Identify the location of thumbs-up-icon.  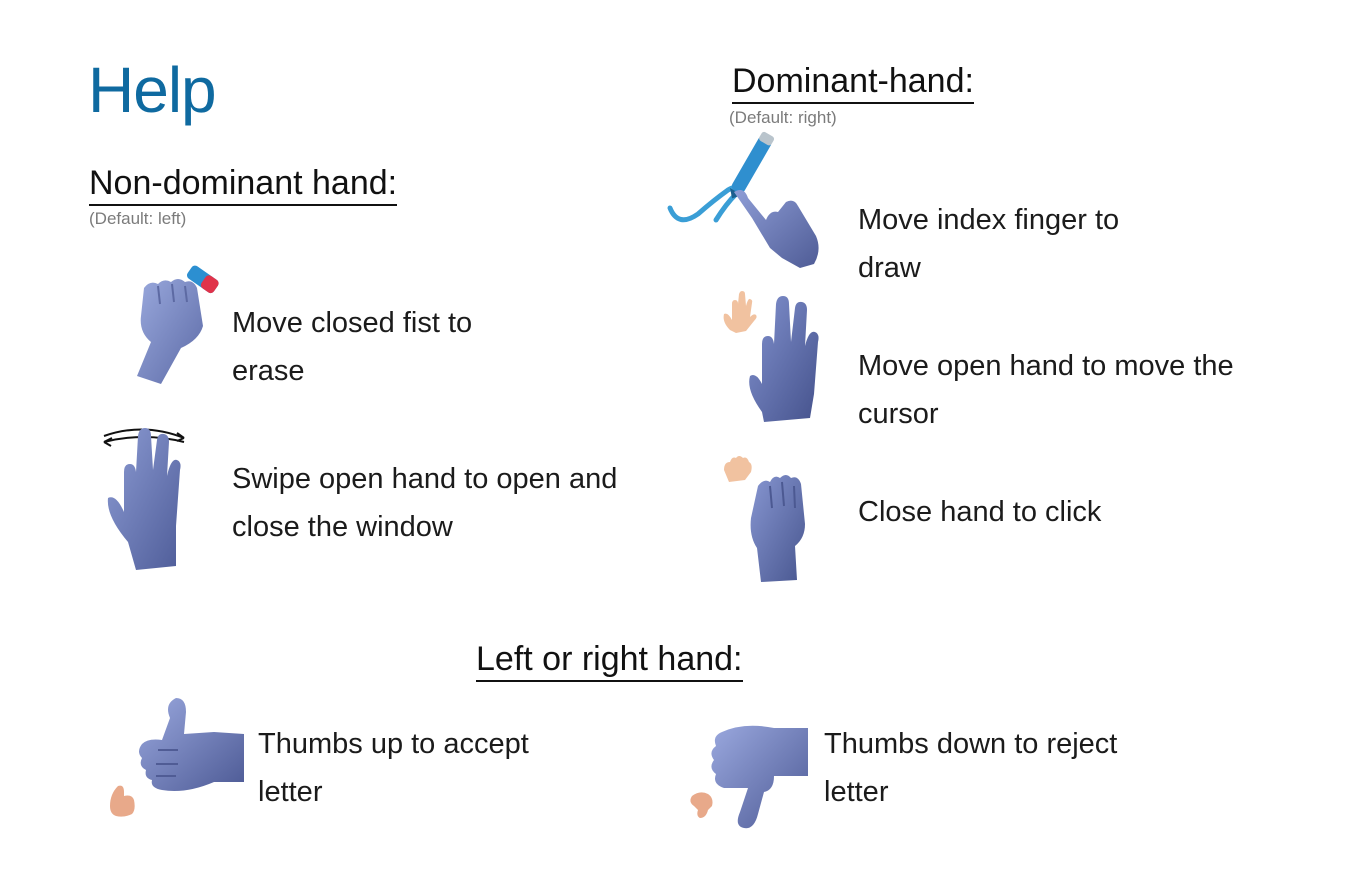
(176, 758).